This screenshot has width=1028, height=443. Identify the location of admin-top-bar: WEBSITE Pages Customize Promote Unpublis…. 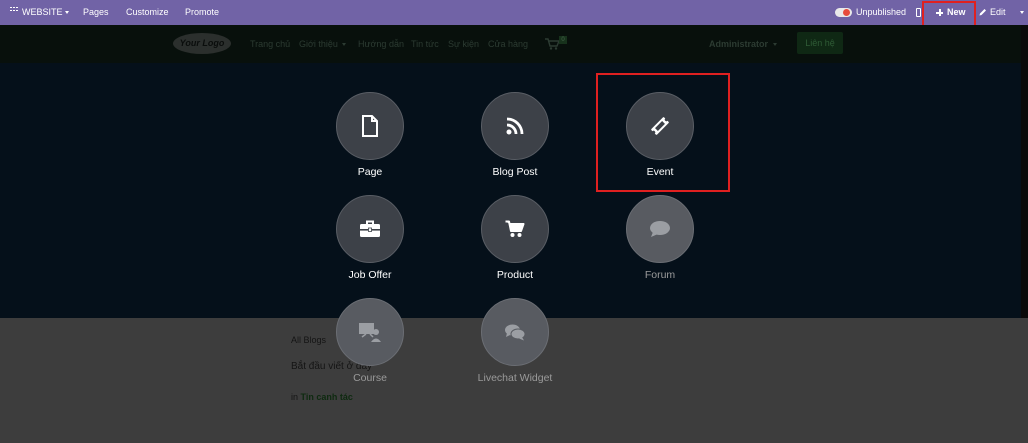
(514, 12).